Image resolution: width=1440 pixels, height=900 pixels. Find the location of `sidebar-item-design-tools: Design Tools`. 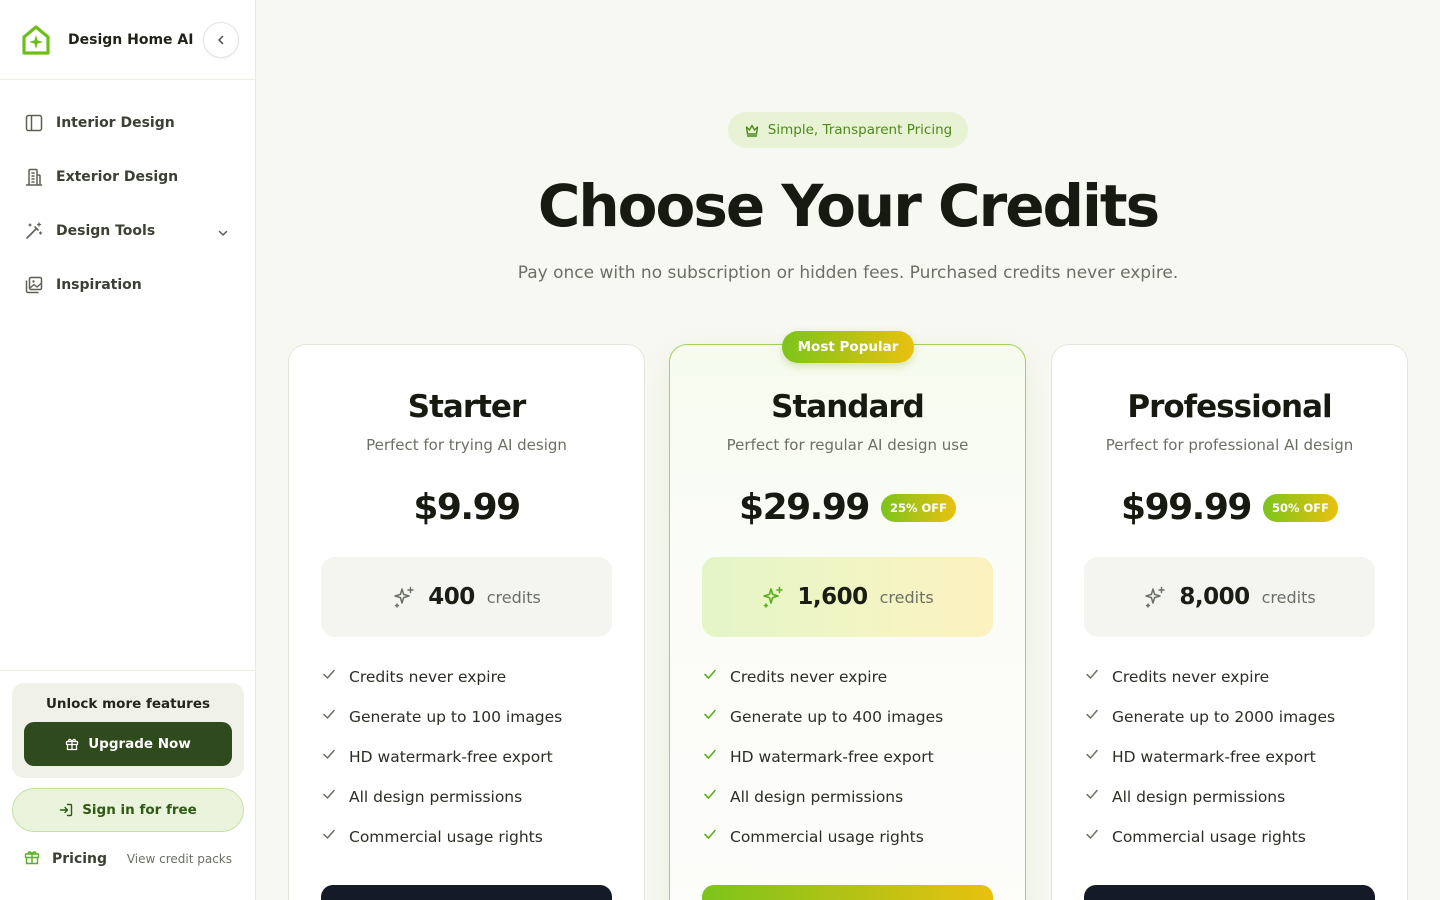

sidebar-item-design-tools: Design Tools is located at coordinates (127, 231).